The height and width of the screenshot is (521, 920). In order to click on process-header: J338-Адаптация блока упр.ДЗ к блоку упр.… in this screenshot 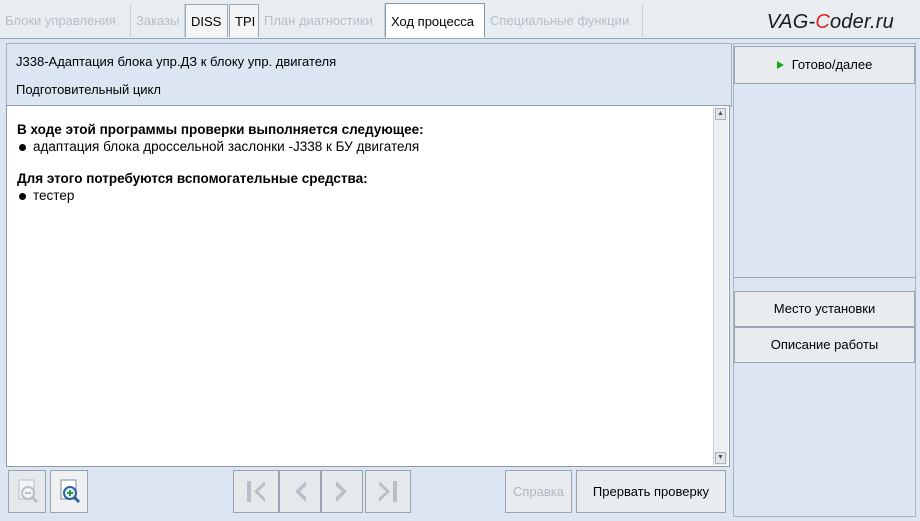, I will do `click(369, 75)`.